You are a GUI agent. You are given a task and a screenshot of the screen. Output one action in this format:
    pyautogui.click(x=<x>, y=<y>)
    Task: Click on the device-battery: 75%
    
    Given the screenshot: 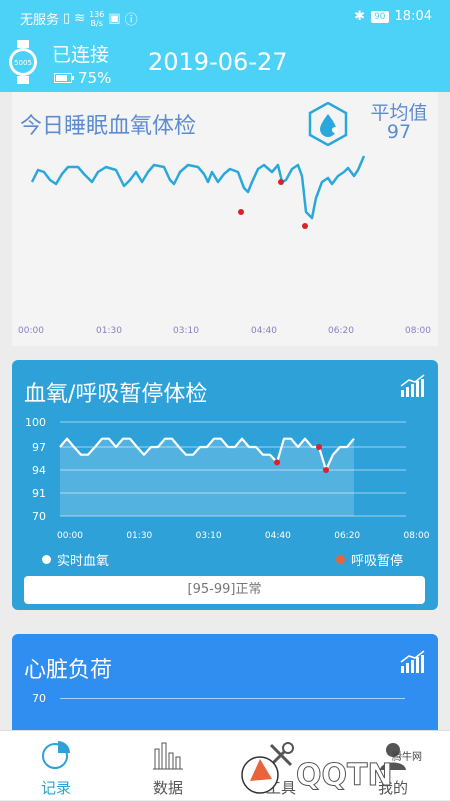 What is the action you would take?
    pyautogui.click(x=82, y=78)
    